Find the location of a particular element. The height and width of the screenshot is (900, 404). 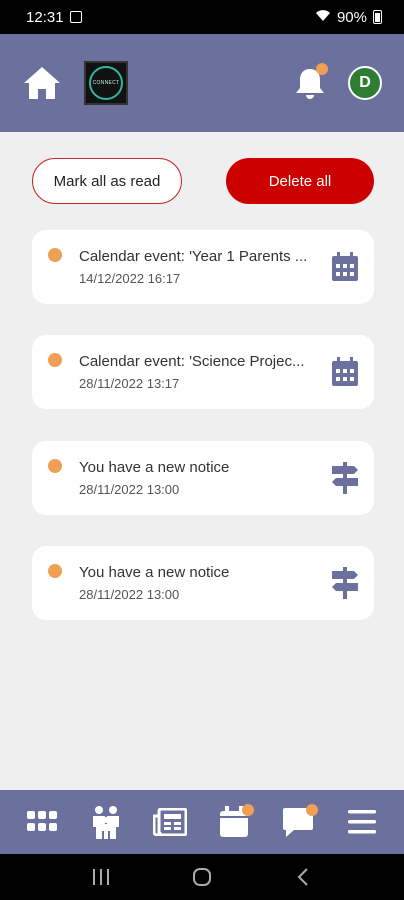

back-button is located at coordinates (303, 877).